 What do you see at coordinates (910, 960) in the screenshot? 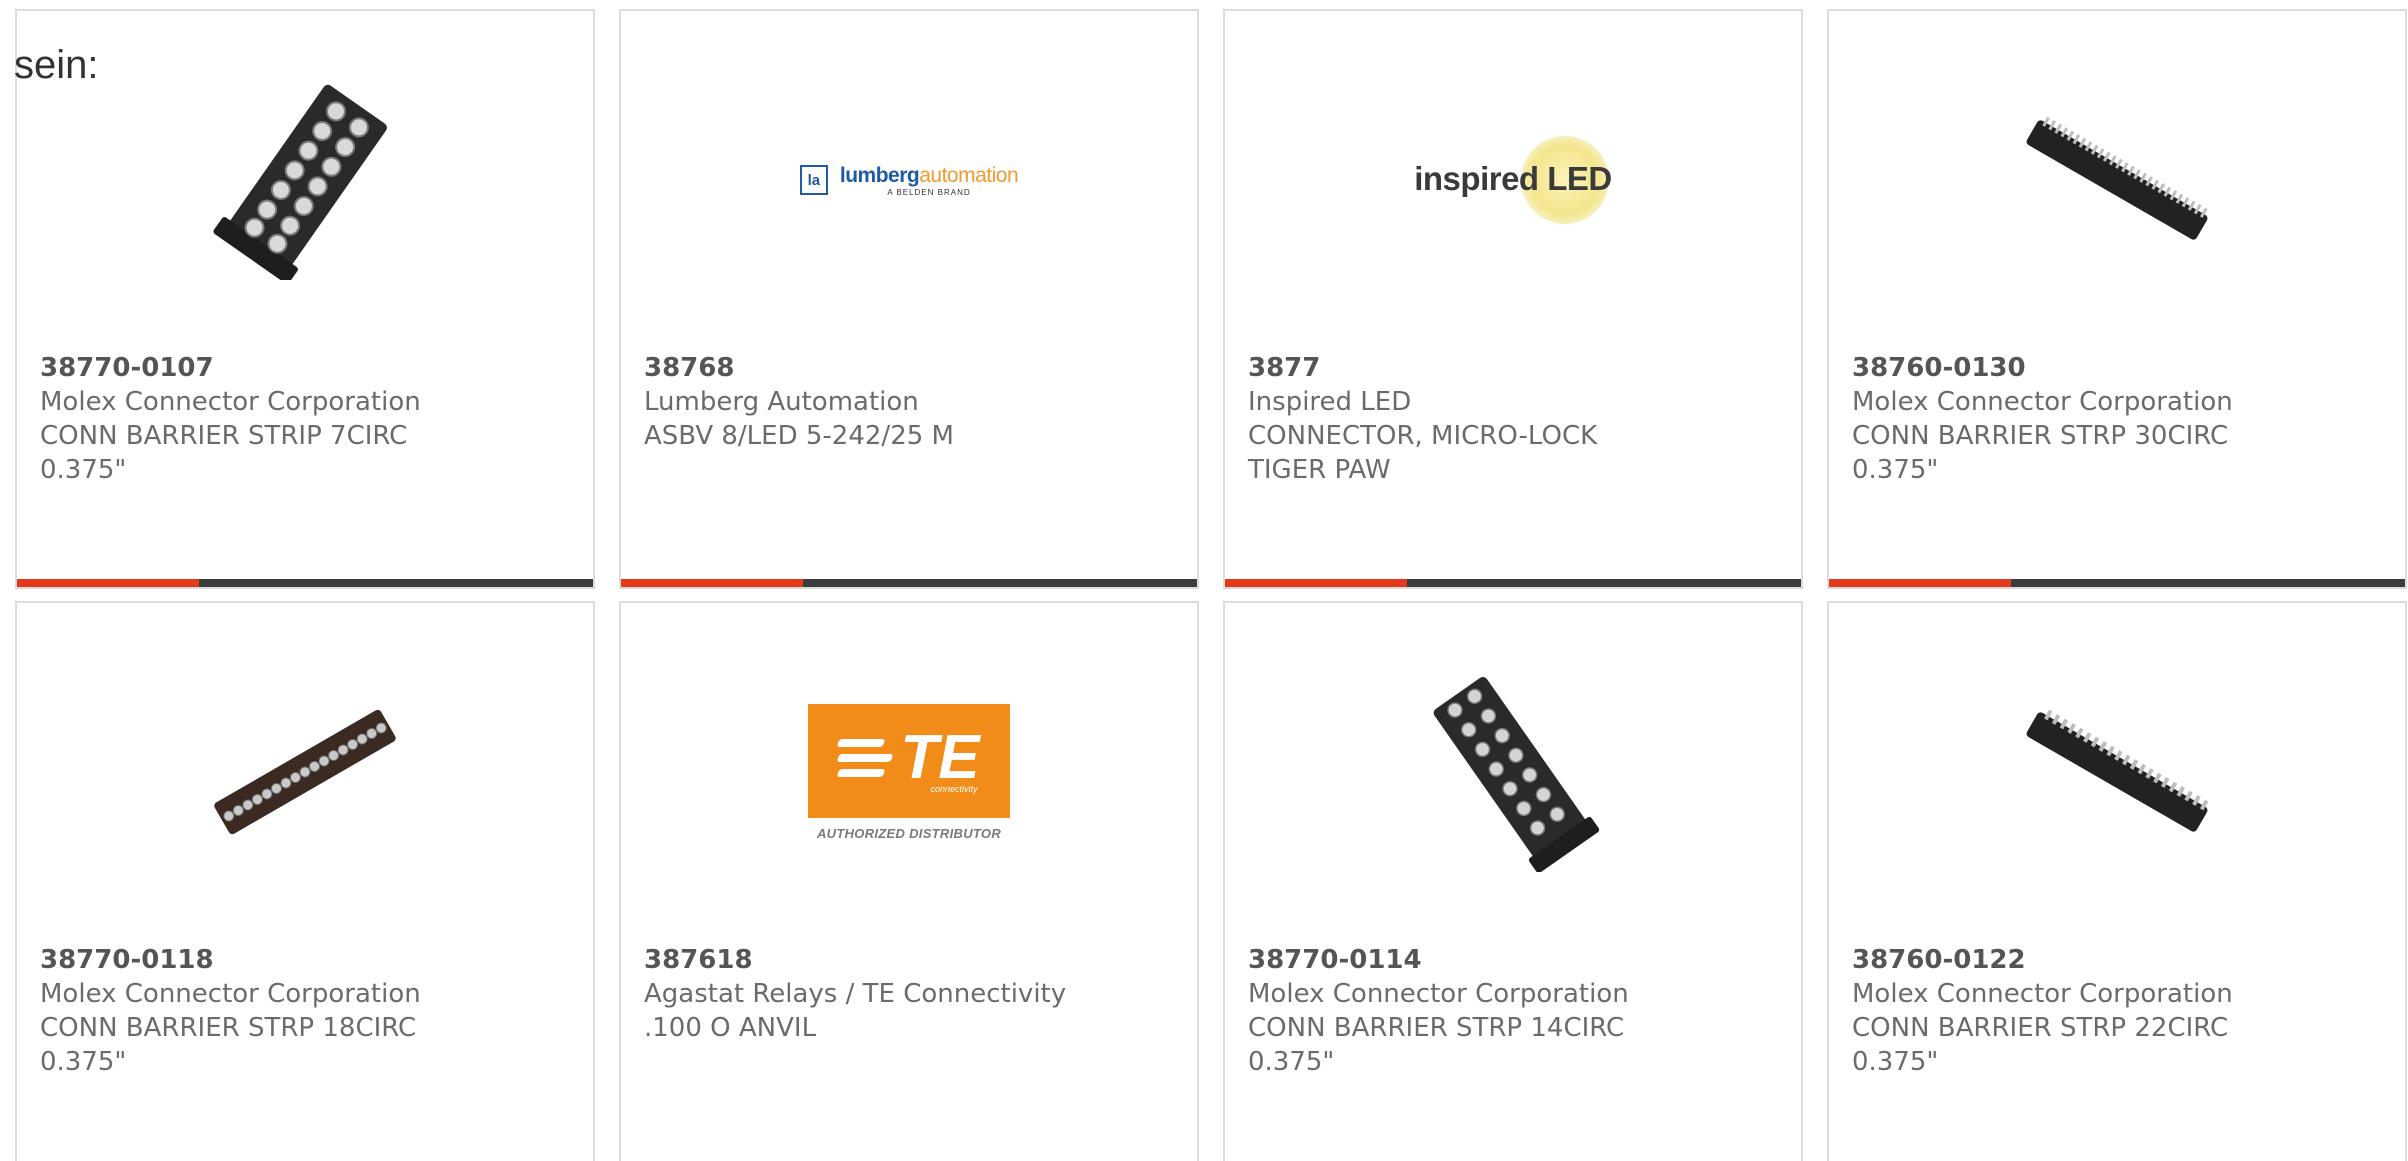
I see `part-number: 387618` at bounding box center [910, 960].